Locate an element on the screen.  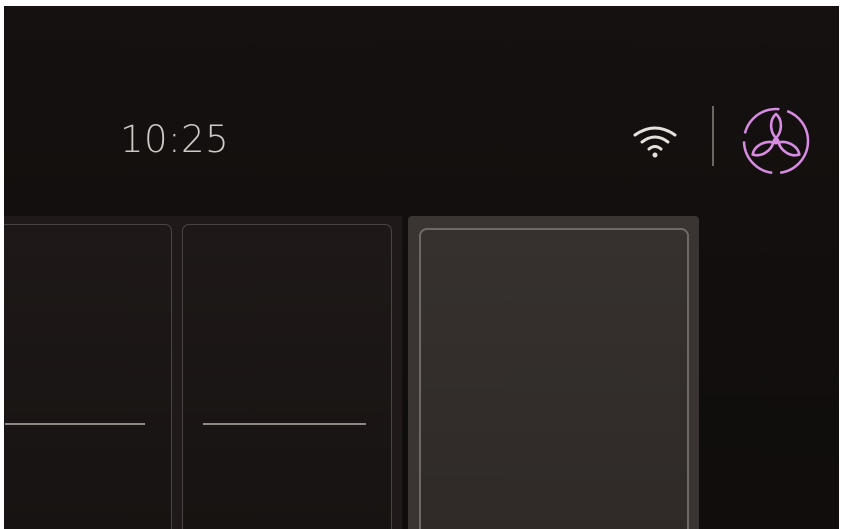
status-divider is located at coordinates (713, 136).